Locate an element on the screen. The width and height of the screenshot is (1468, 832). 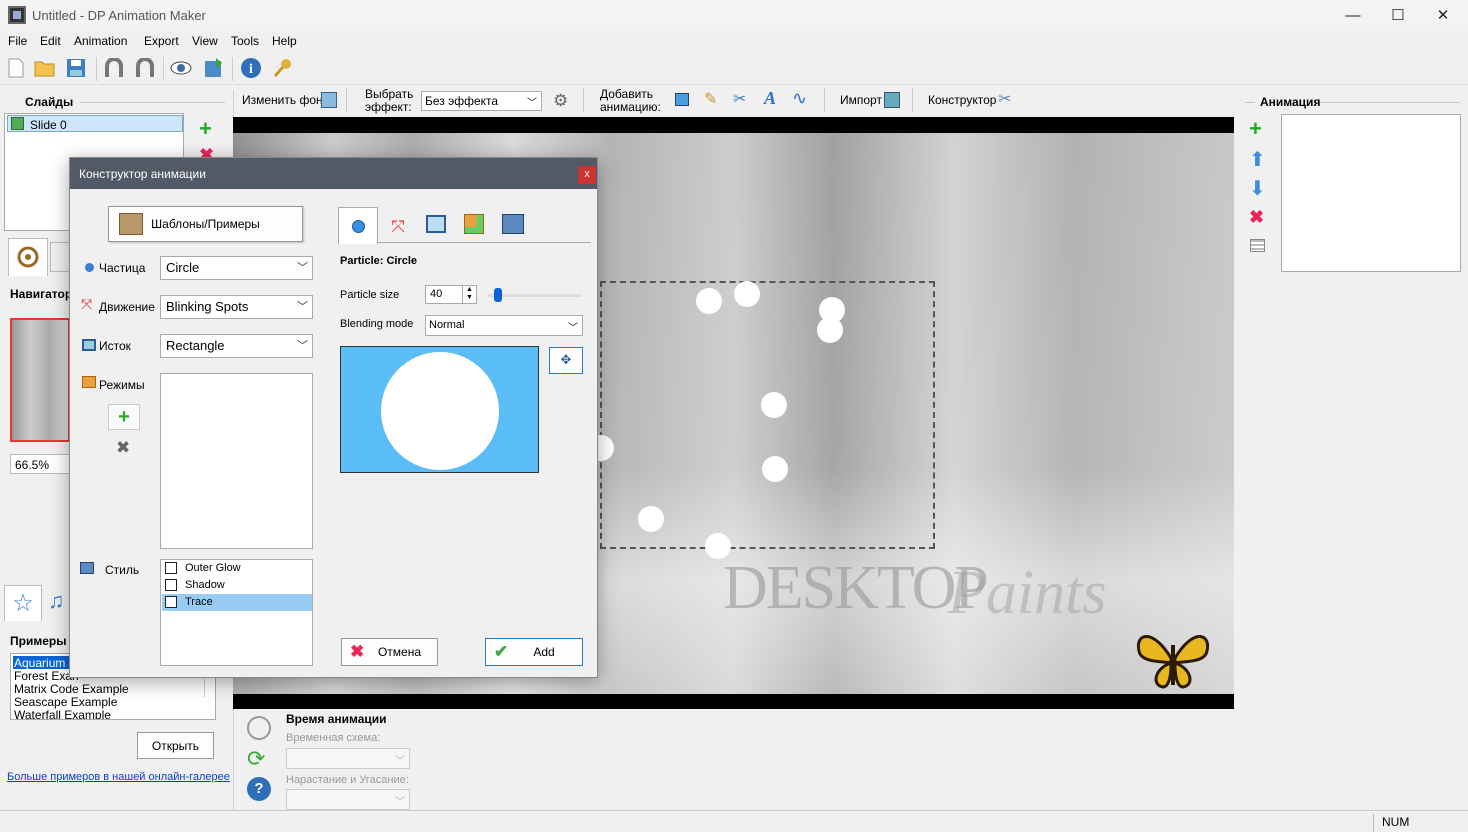
export-film-icon is located at coordinates (213, 68).